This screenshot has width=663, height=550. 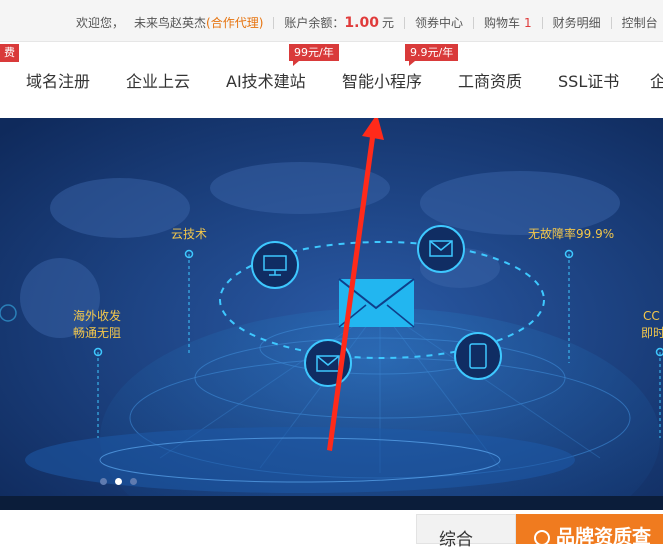 What do you see at coordinates (97, 316) in the screenshot?
I see `label-overseas-line1: 海外收发` at bounding box center [97, 316].